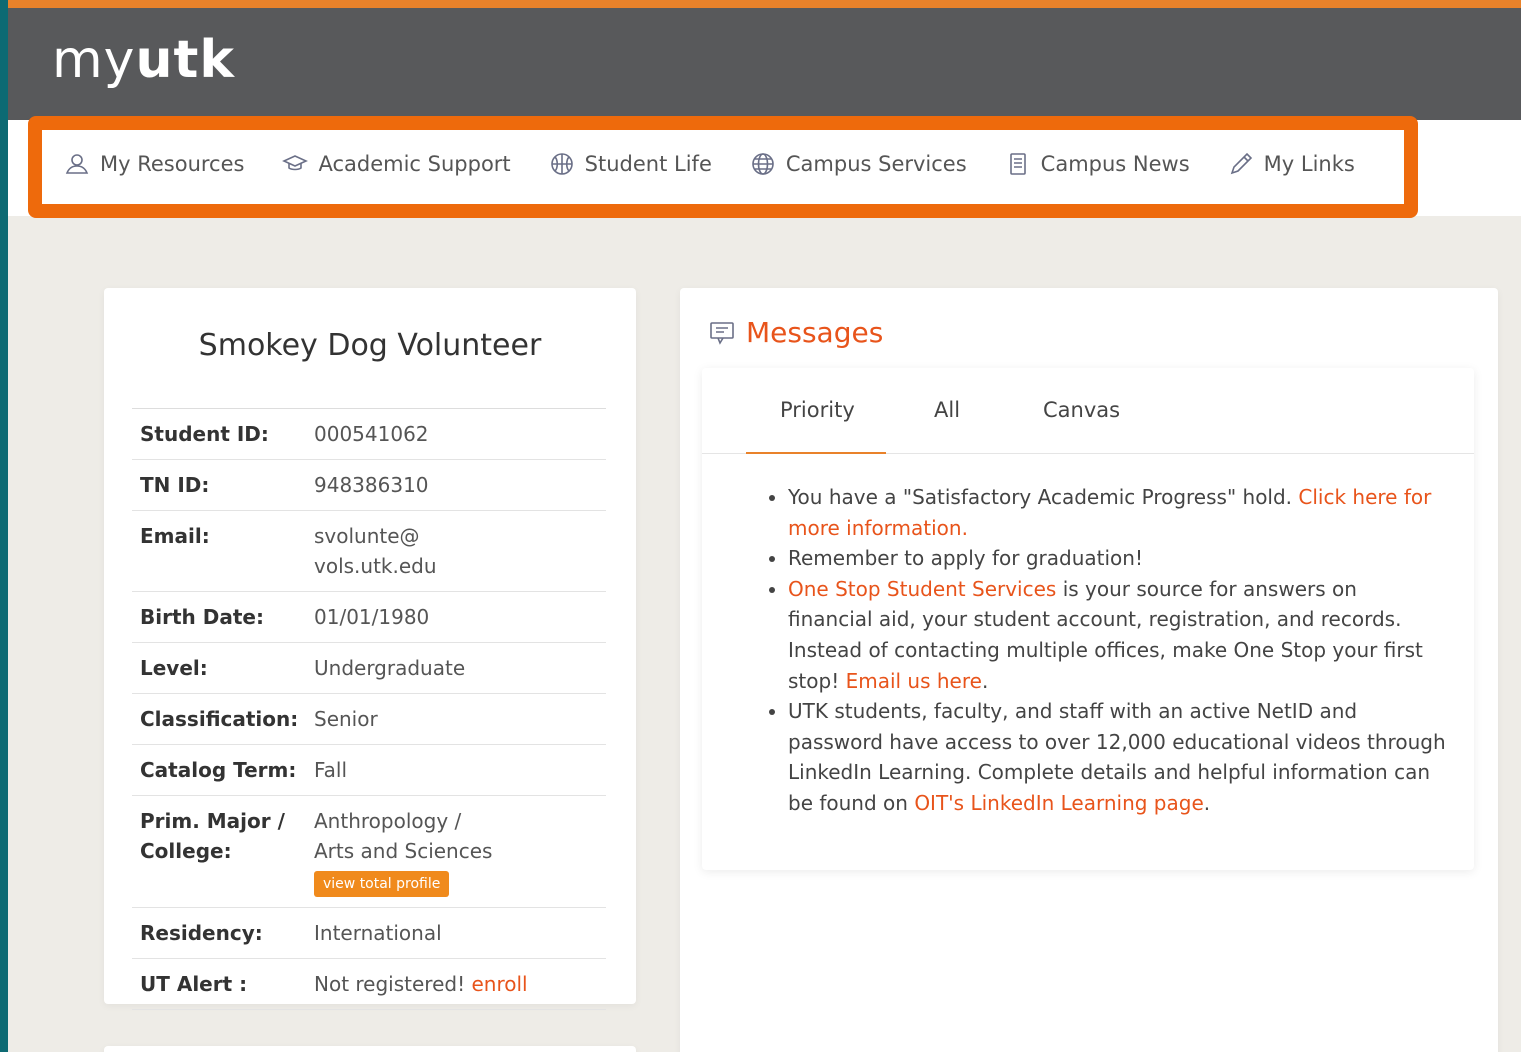 Image resolution: width=1521 pixels, height=1052 pixels. Describe the element at coordinates (219, 719) in the screenshot. I see `row-label: Classification:` at that location.